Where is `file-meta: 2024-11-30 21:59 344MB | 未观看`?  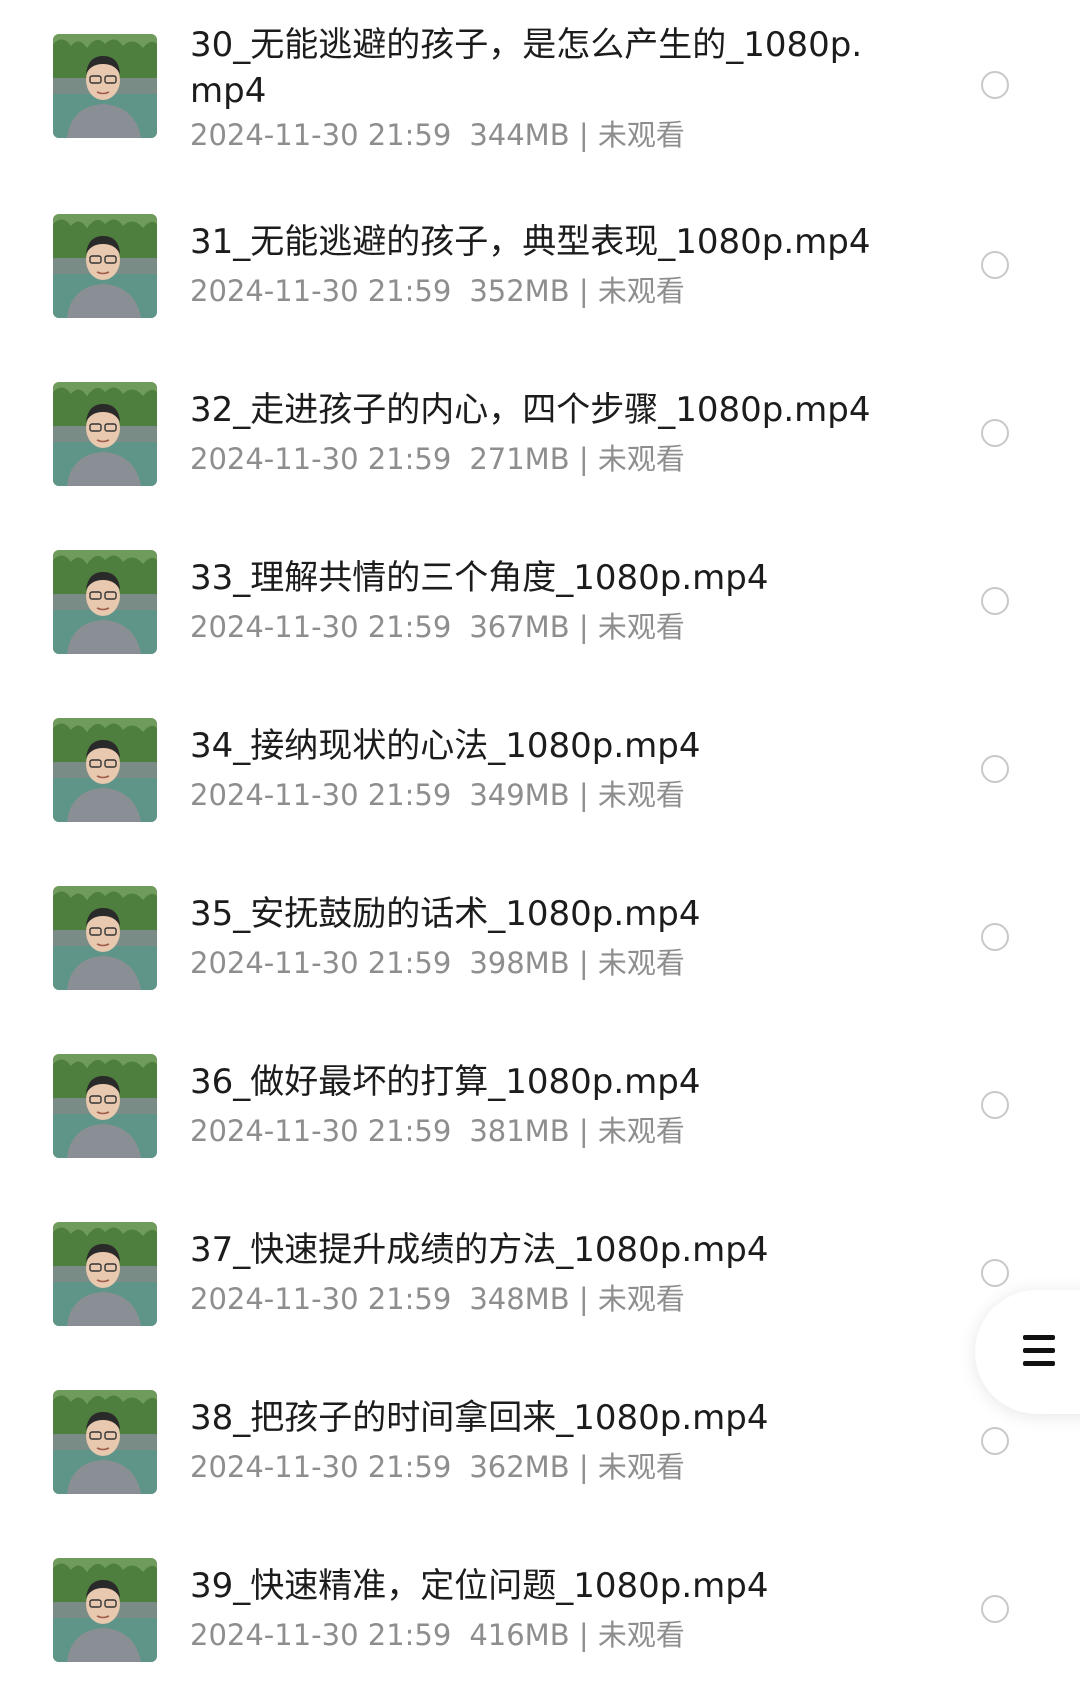 file-meta: 2024-11-30 21:59 344MB | 未观看 is located at coordinates (437, 135).